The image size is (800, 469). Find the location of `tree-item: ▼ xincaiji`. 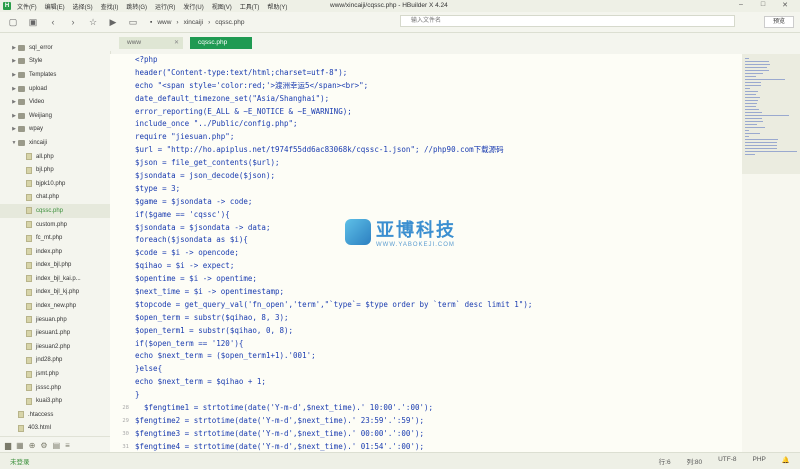

tree-item: ▼ xincaiji is located at coordinates (55, 143).